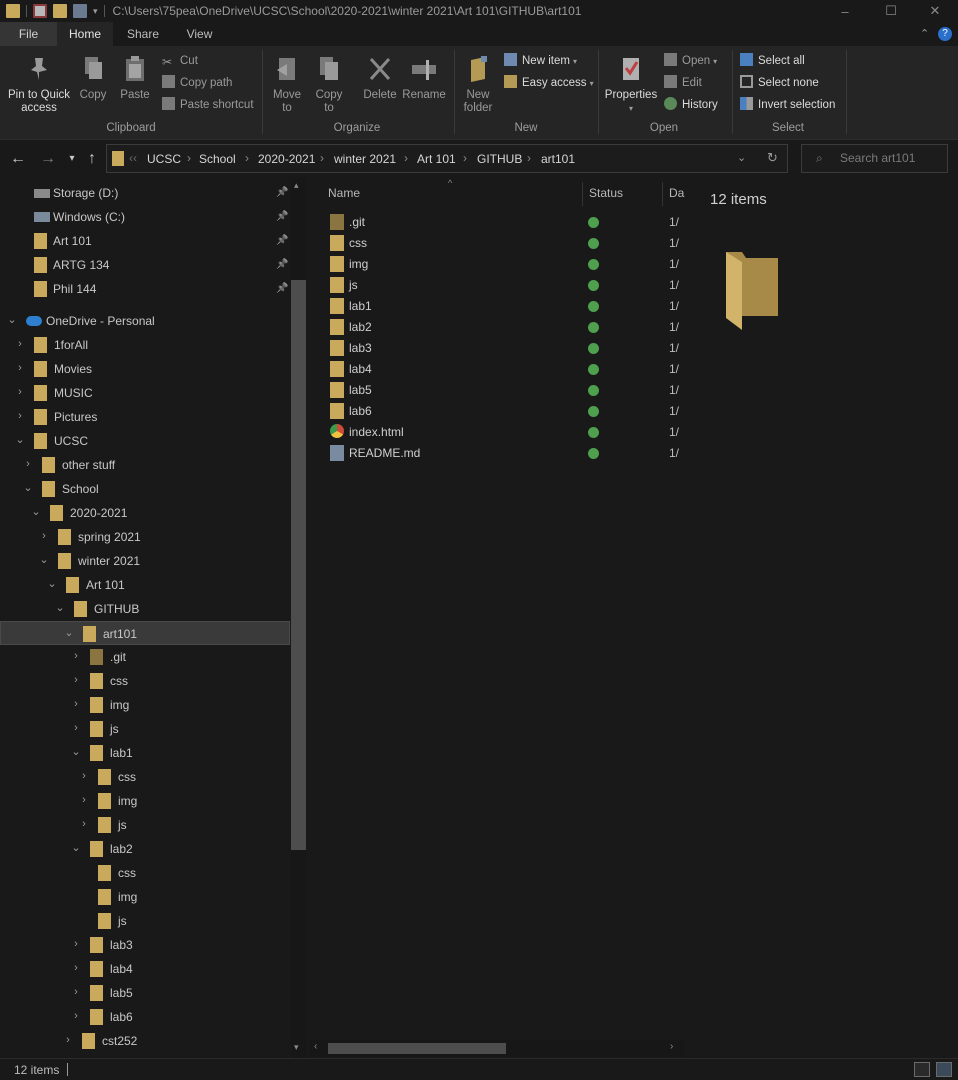 The image size is (958, 1080). Describe the element at coordinates (606, 193) in the screenshot. I see `column-header-status: Status` at that location.